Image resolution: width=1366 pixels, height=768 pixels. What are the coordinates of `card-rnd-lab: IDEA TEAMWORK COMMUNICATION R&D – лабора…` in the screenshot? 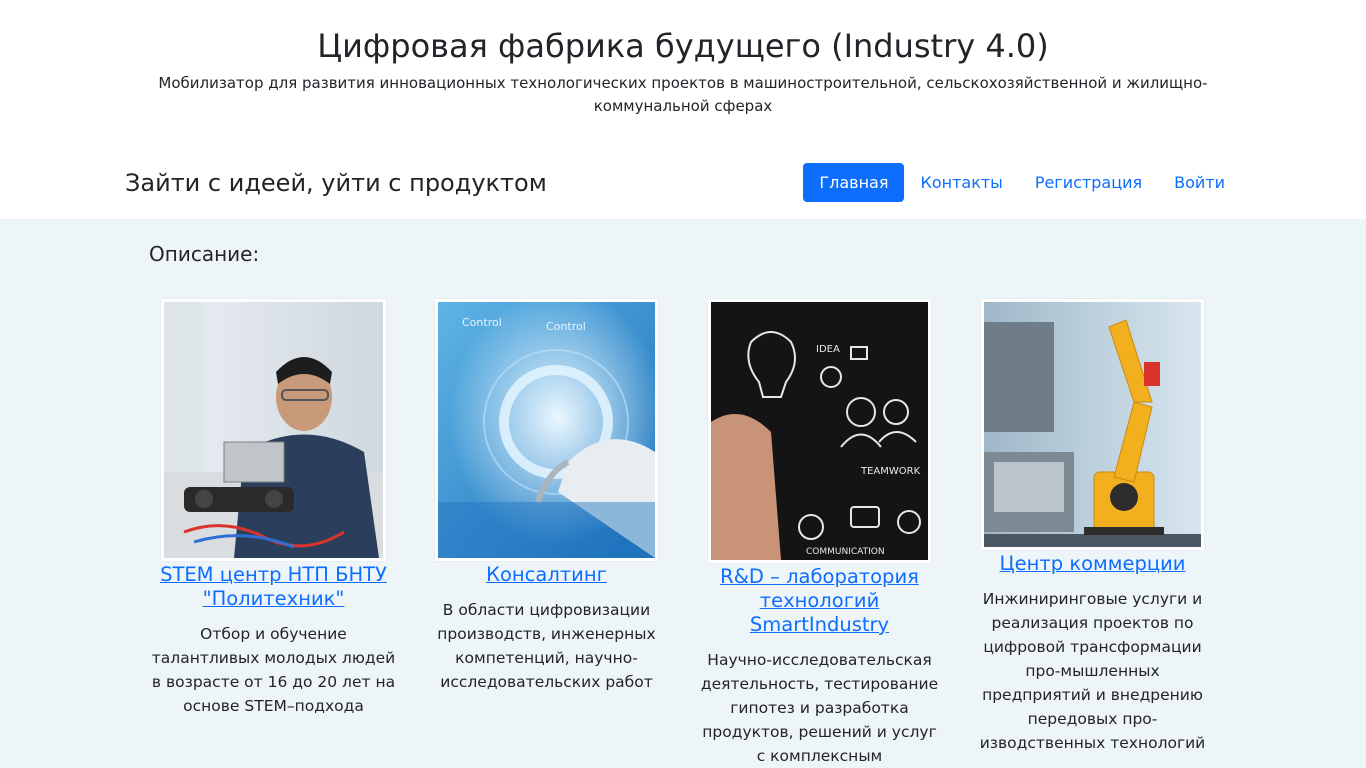 It's located at (819, 533).